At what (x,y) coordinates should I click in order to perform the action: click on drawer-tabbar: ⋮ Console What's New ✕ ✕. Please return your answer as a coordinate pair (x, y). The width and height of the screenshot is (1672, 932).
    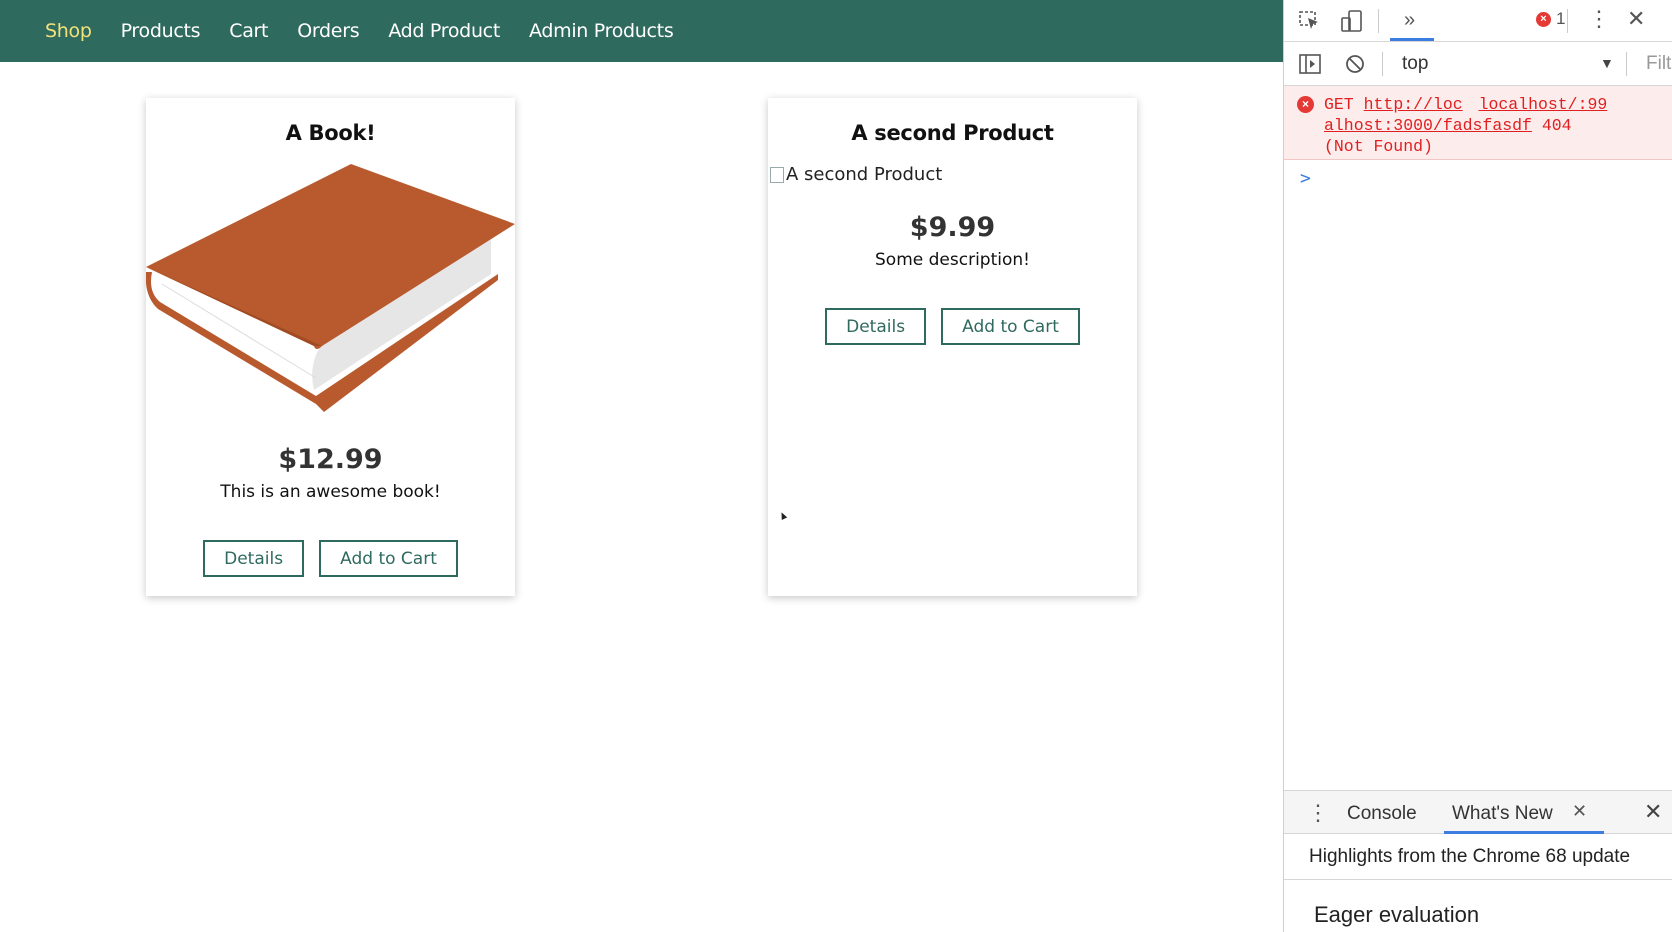
    Looking at the image, I should click on (1478, 812).